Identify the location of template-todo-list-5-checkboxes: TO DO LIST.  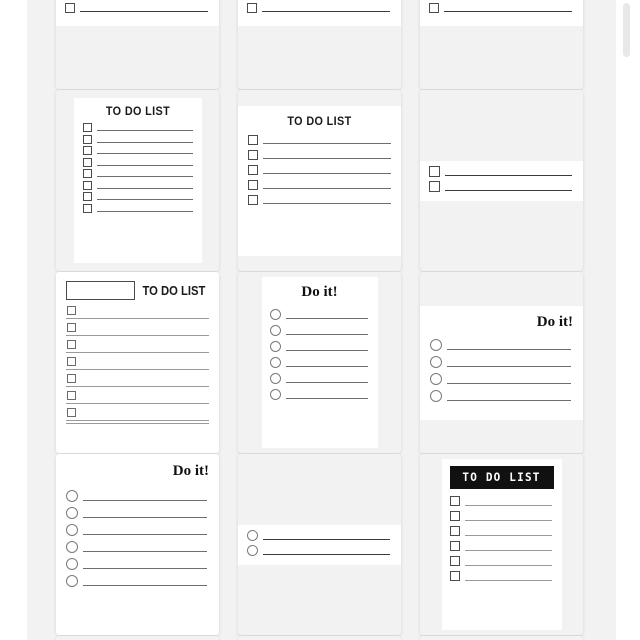
(319, 180).